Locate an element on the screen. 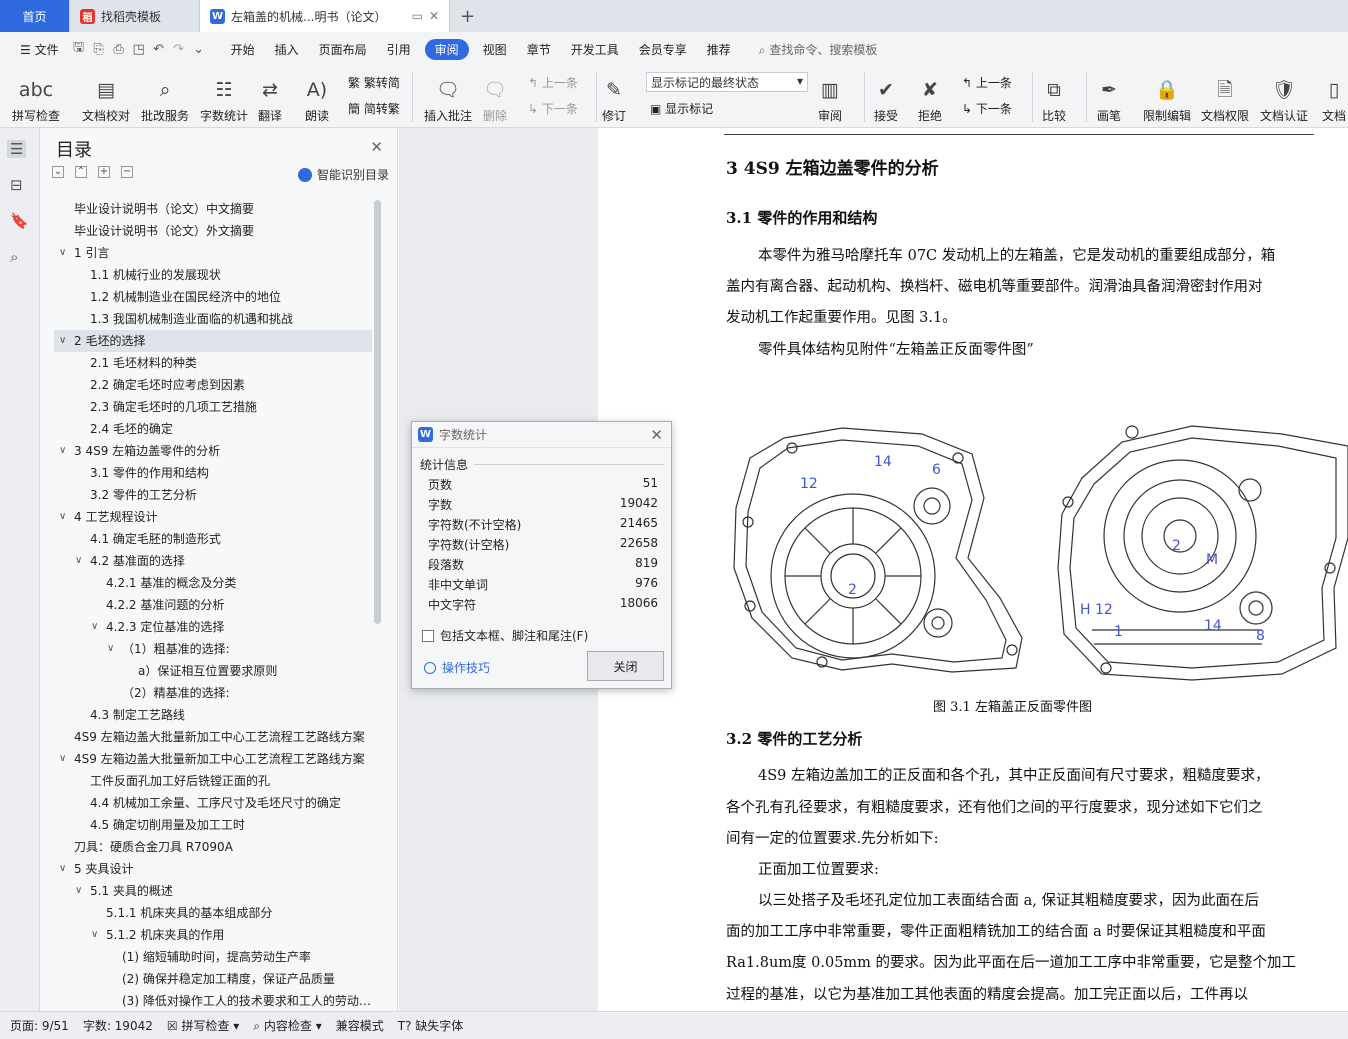  toc-item: 4.5 确定切削用量及加工工时 is located at coordinates (213, 825).